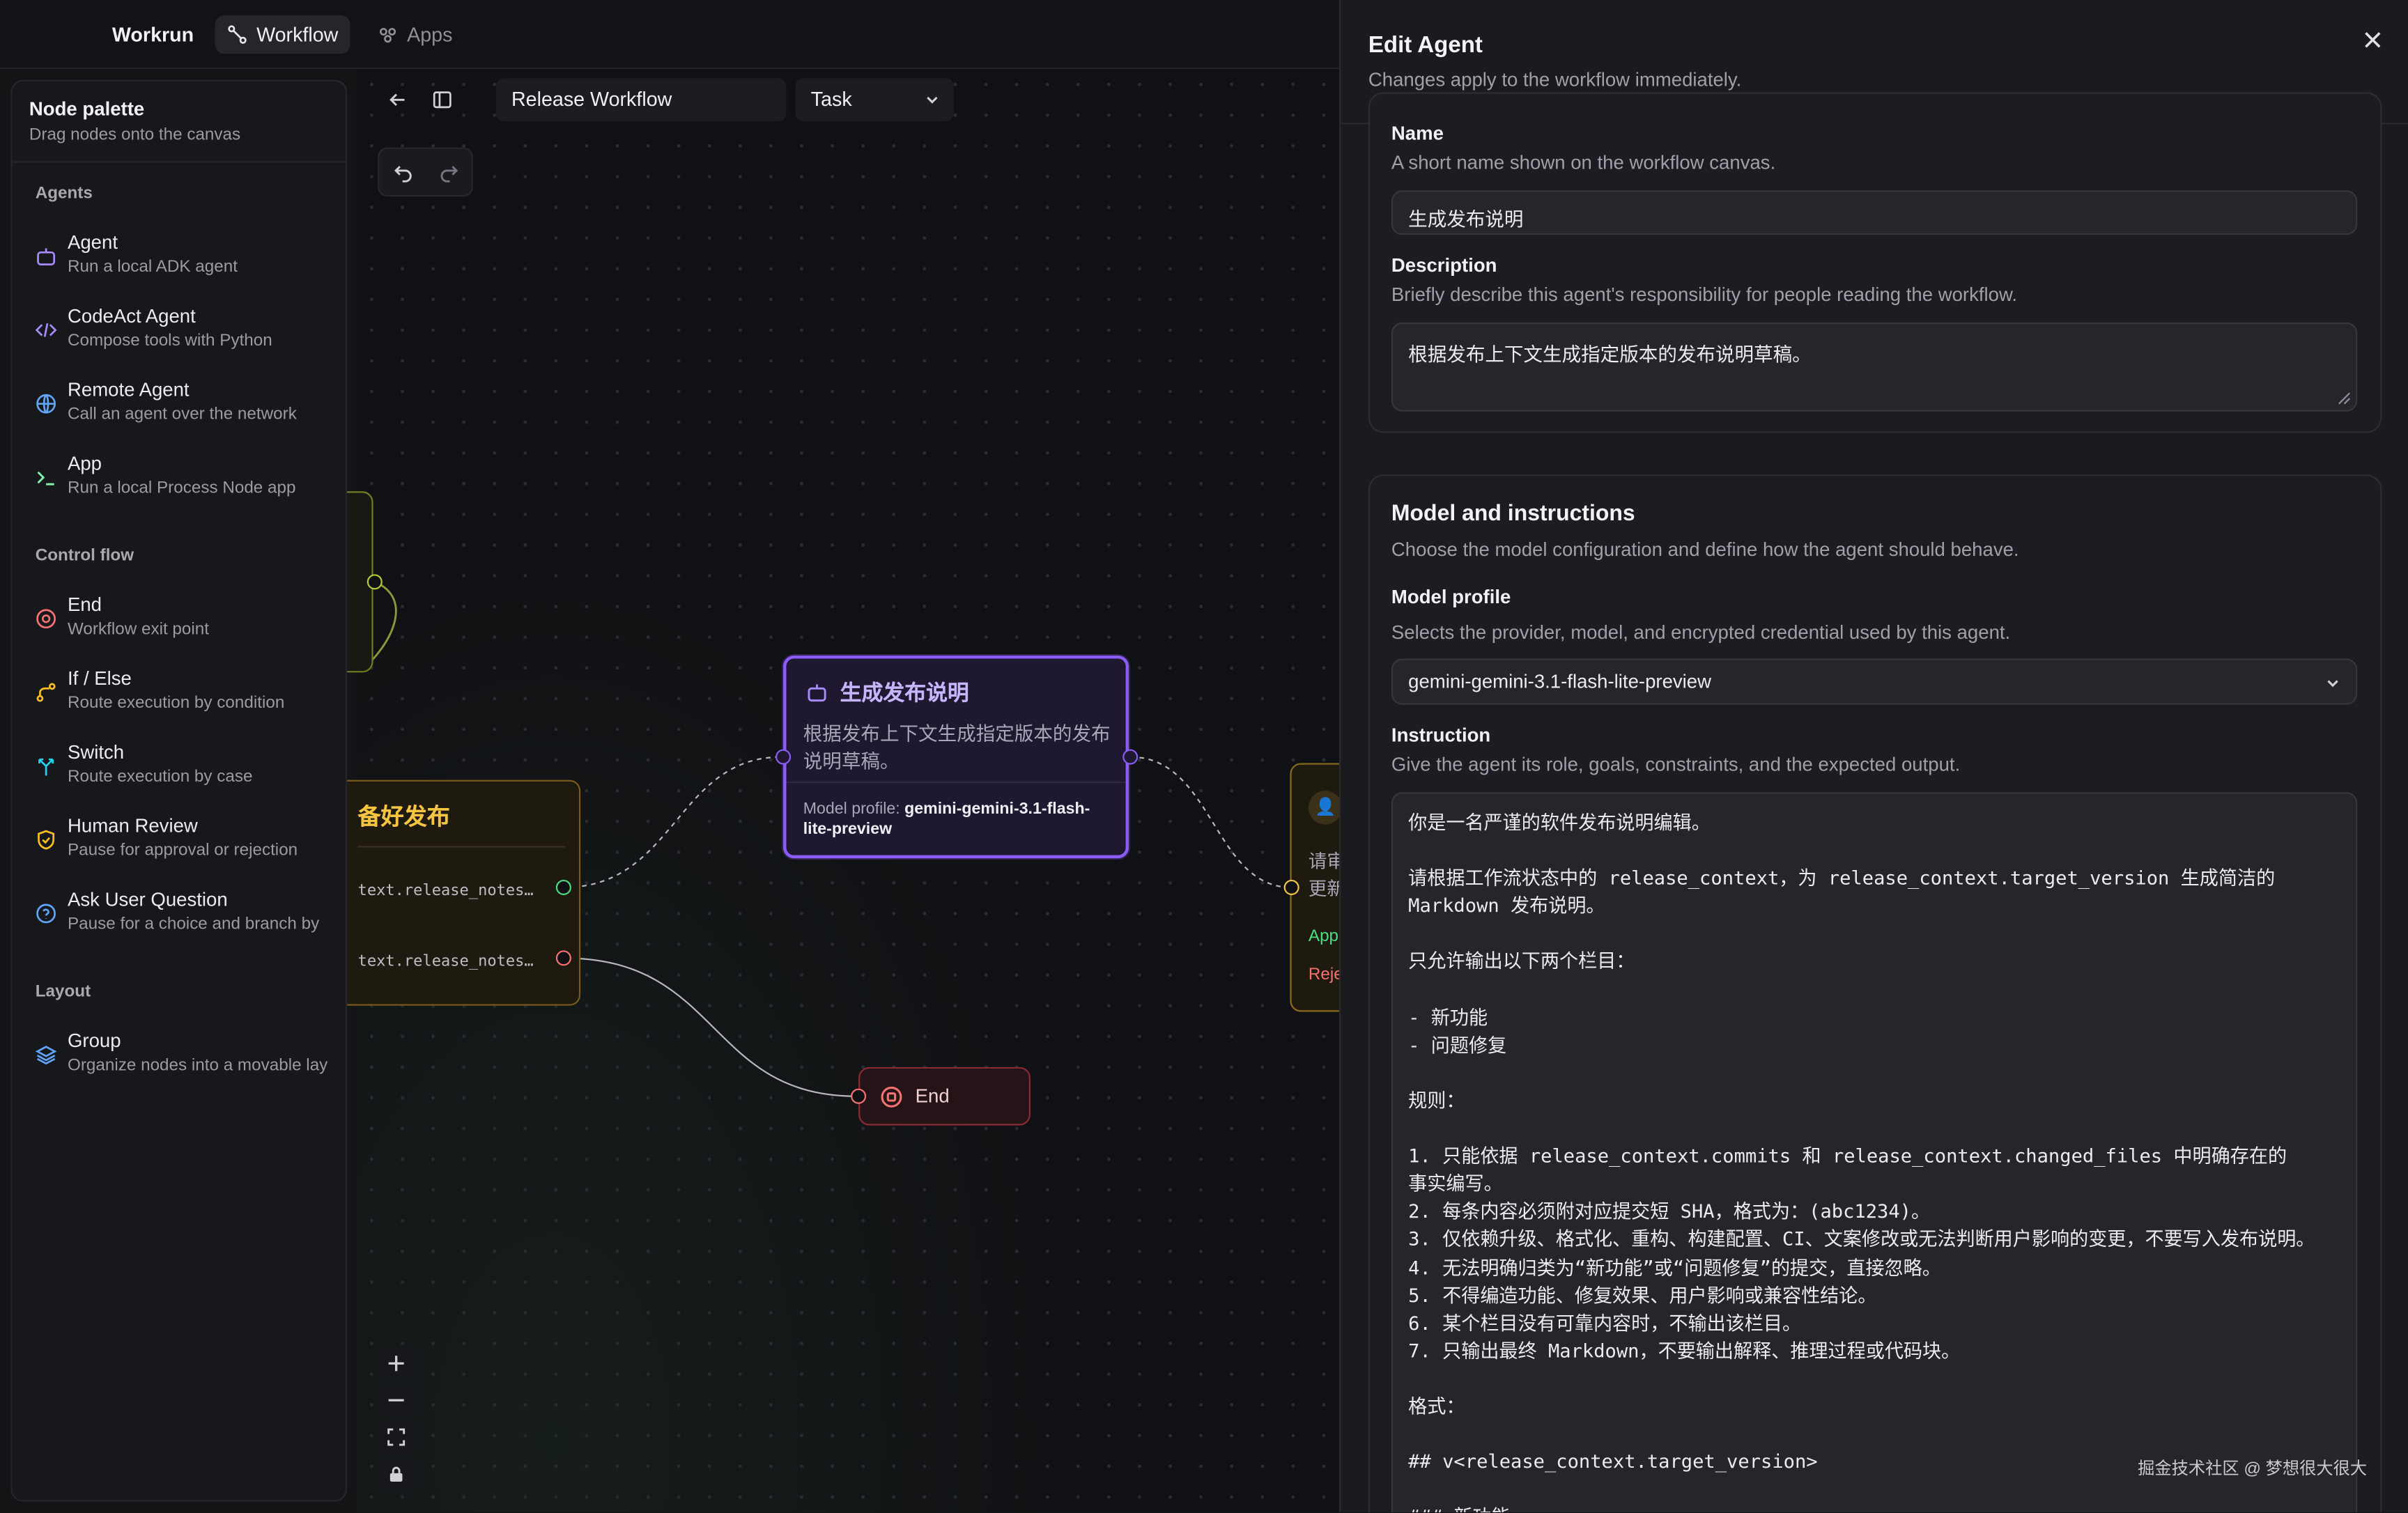  Describe the element at coordinates (2345, 398) in the screenshot. I see `resize-handle-icon` at that location.